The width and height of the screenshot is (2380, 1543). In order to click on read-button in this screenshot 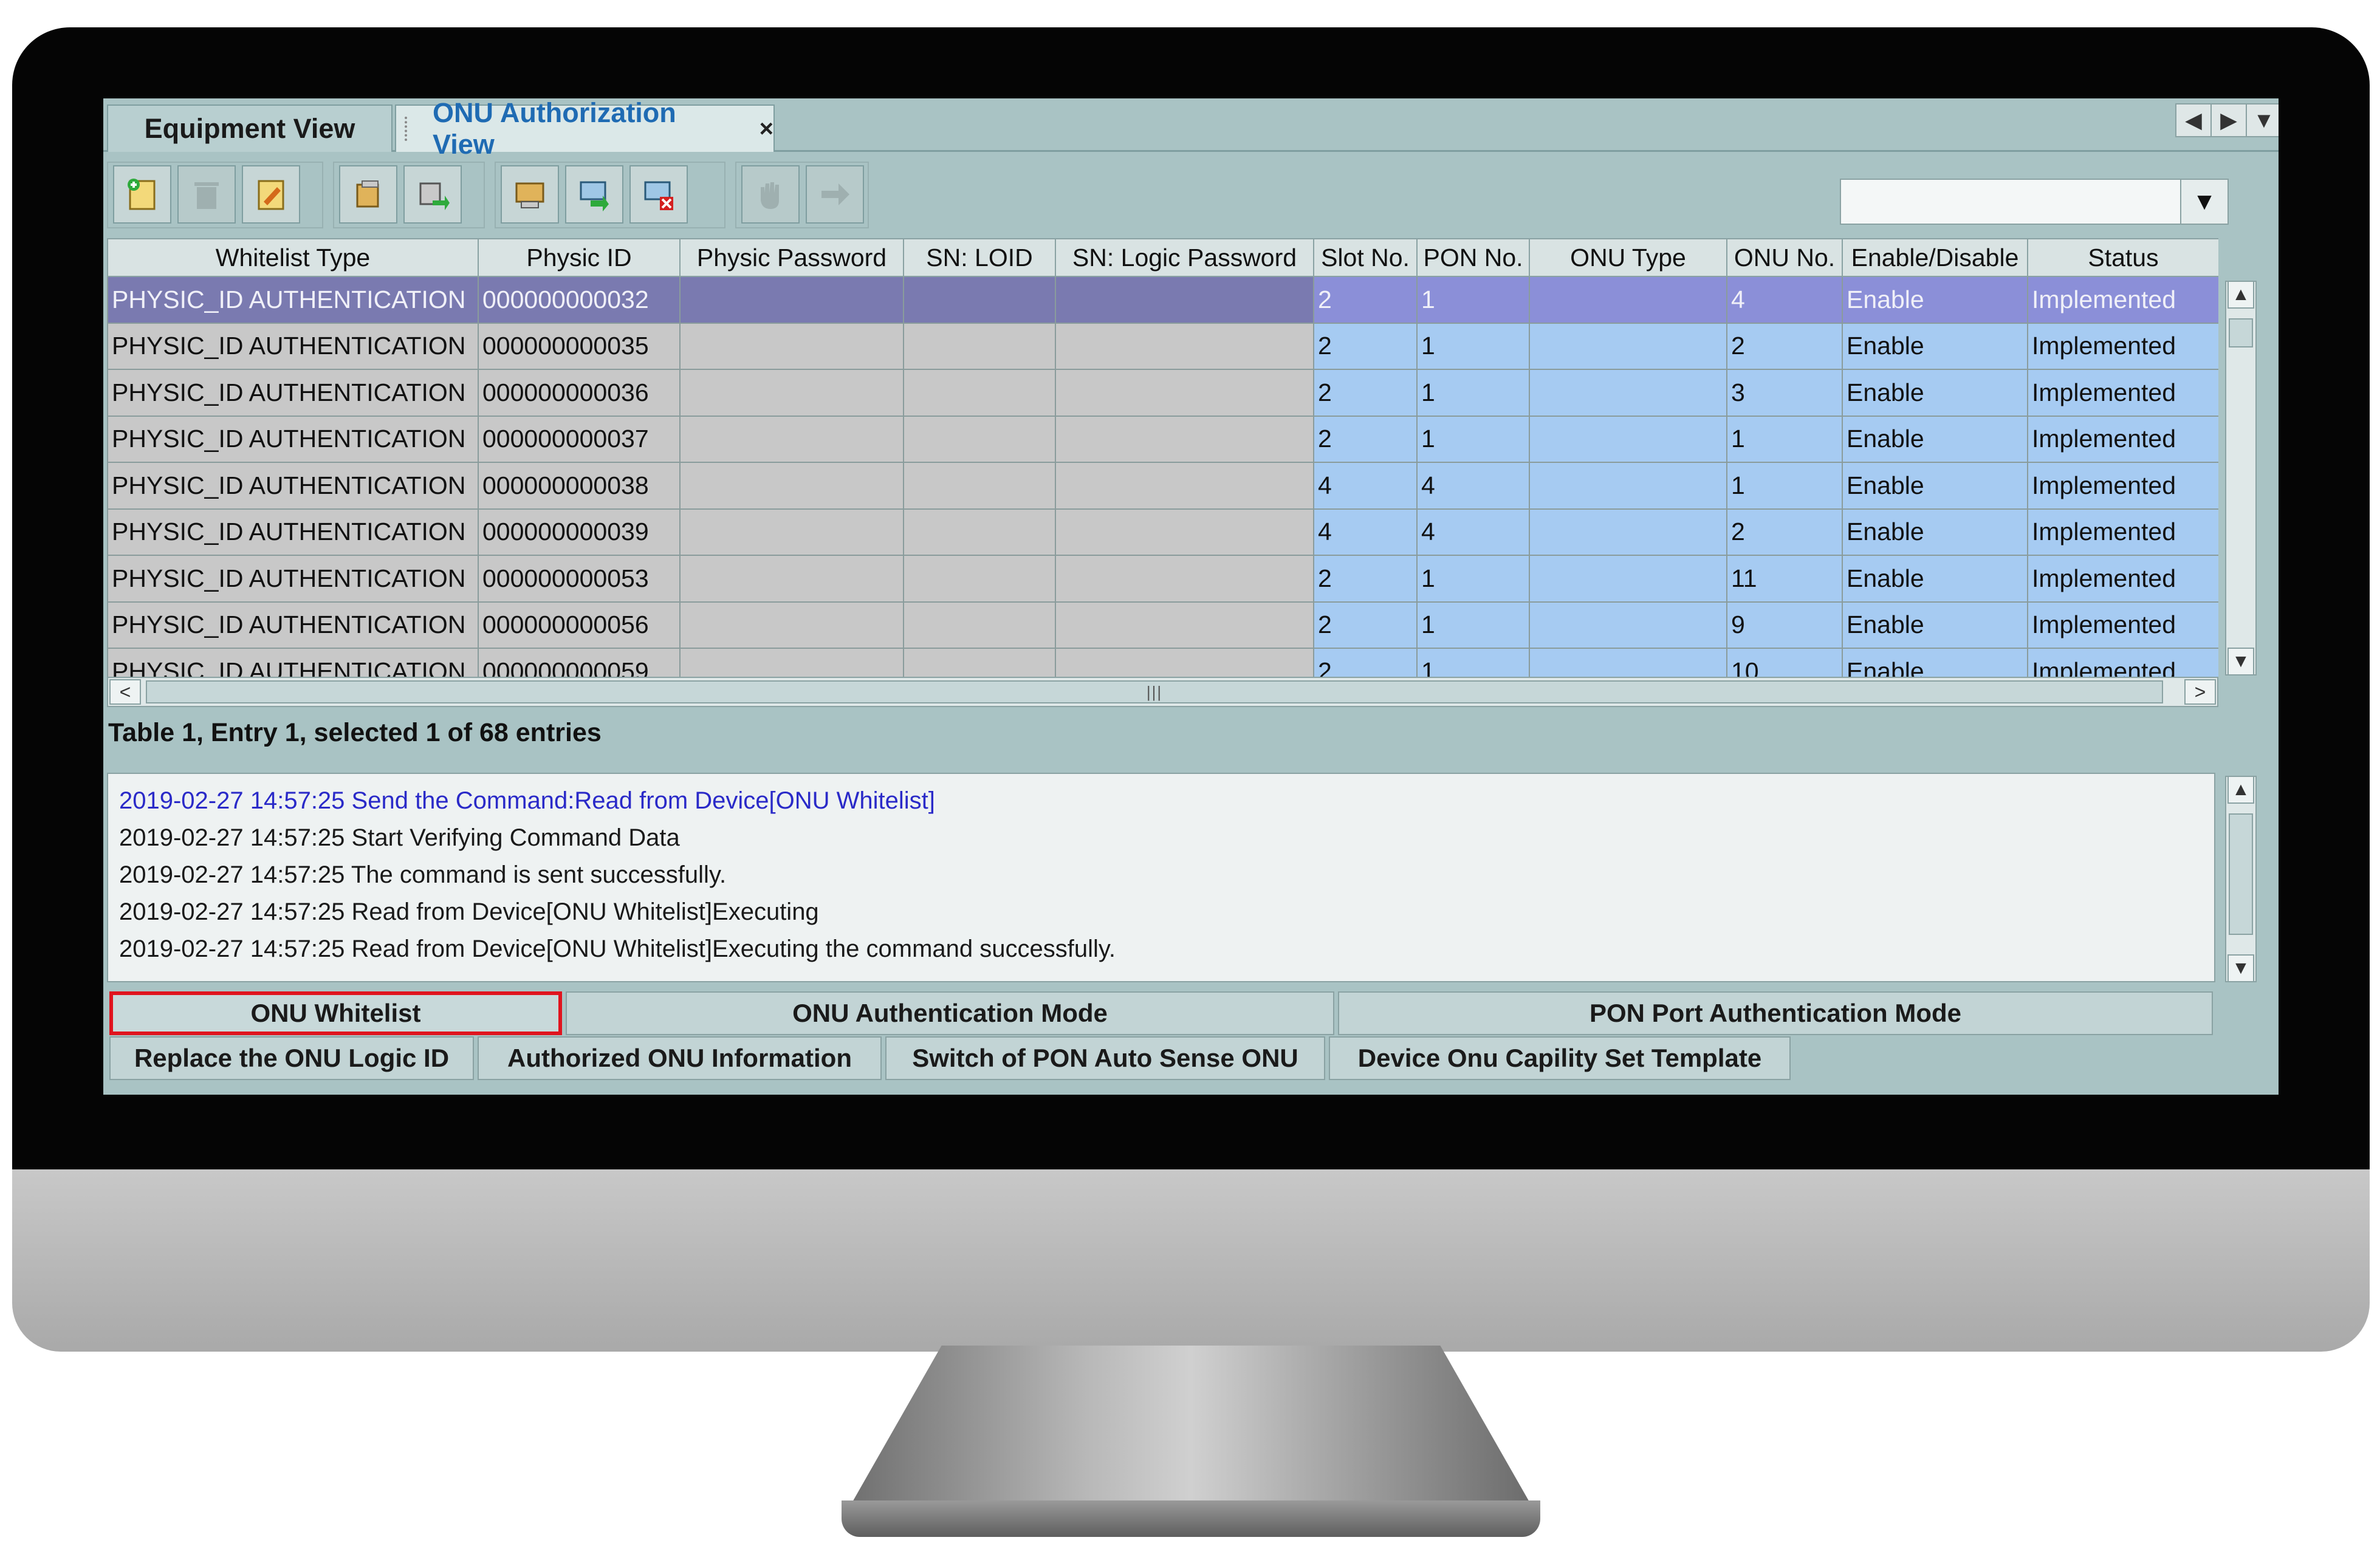, I will do `click(368, 195)`.